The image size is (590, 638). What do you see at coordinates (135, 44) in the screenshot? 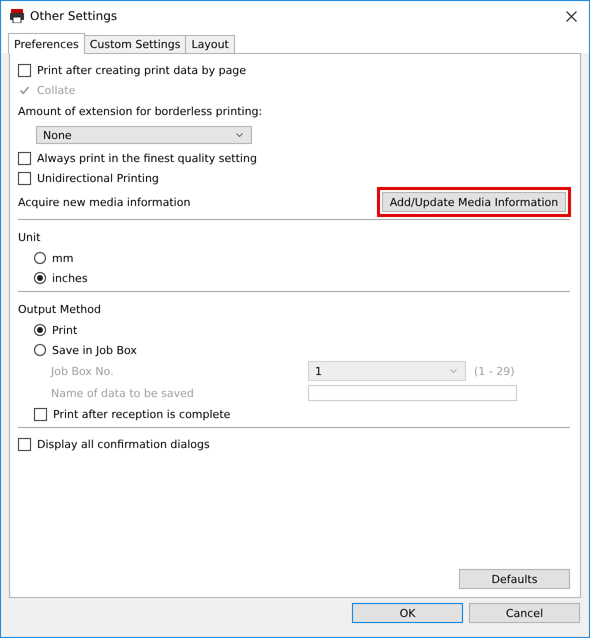
I see `tab: Custom Settings` at bounding box center [135, 44].